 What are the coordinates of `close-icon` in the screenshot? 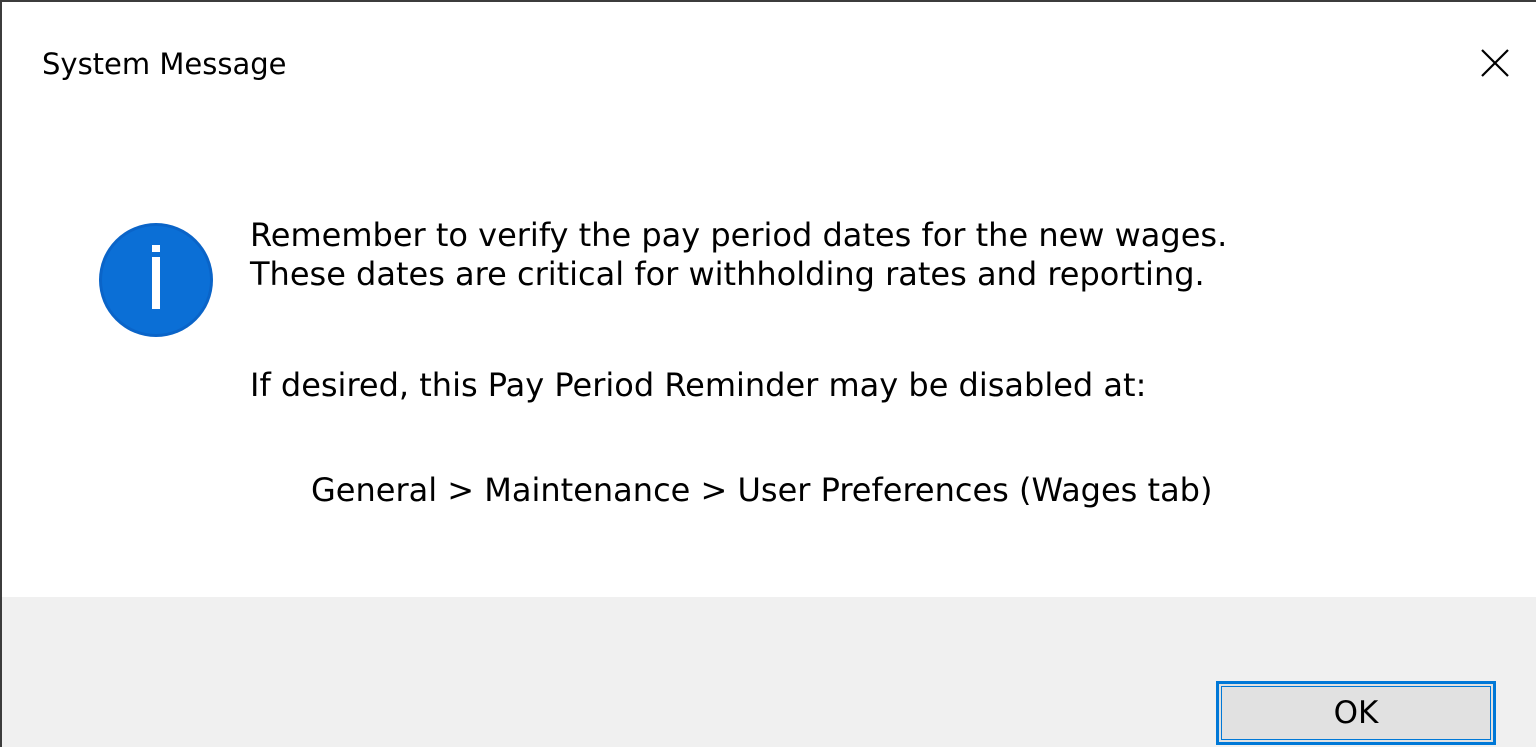 It's located at (1495, 63).